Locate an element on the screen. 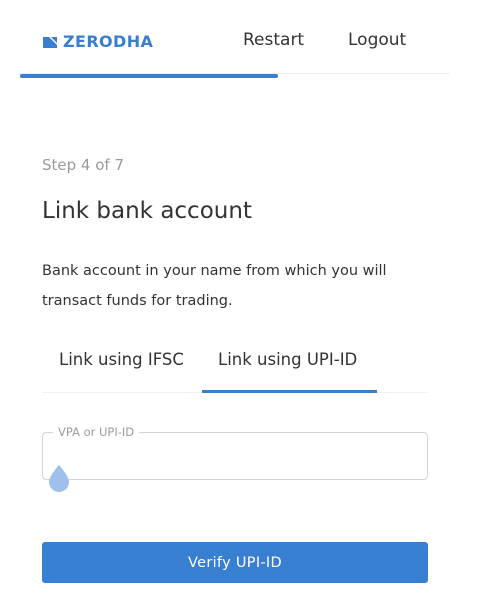  upi-id-field-label: VPA or UPI-ID is located at coordinates (96, 432).